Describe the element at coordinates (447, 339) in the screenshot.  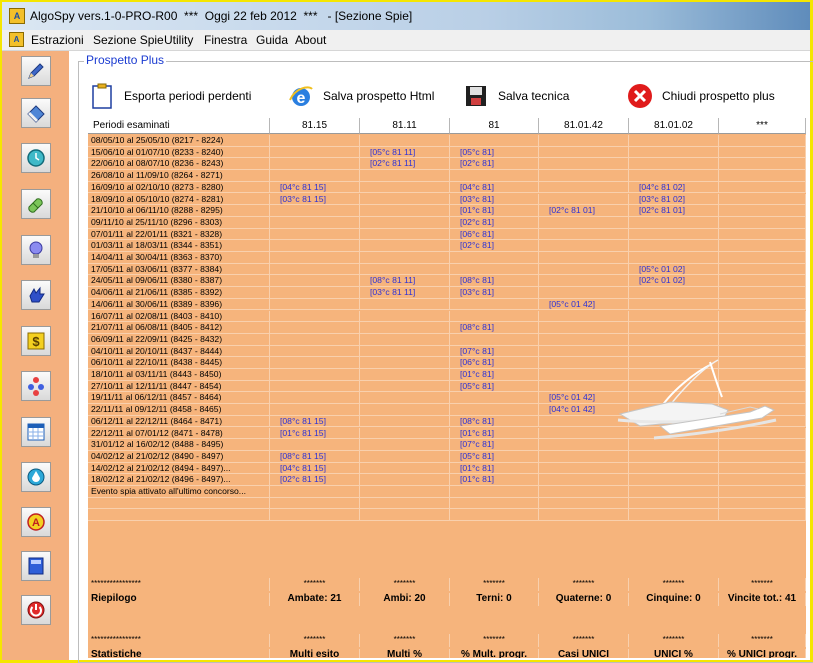
I see `table-row: 06/09/11 al 22/09/11 (8425 - 8432)` at that location.